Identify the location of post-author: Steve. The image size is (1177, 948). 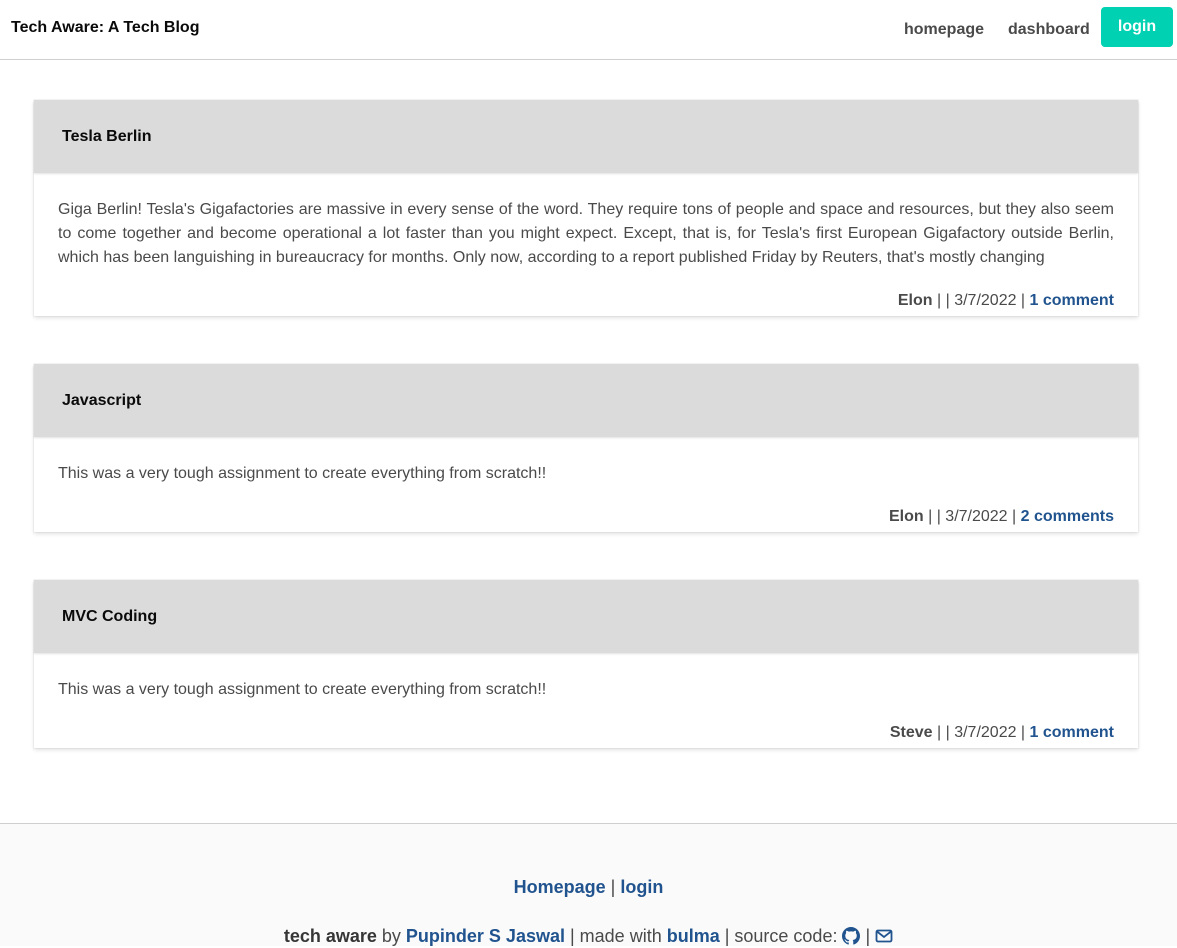
(911, 732).